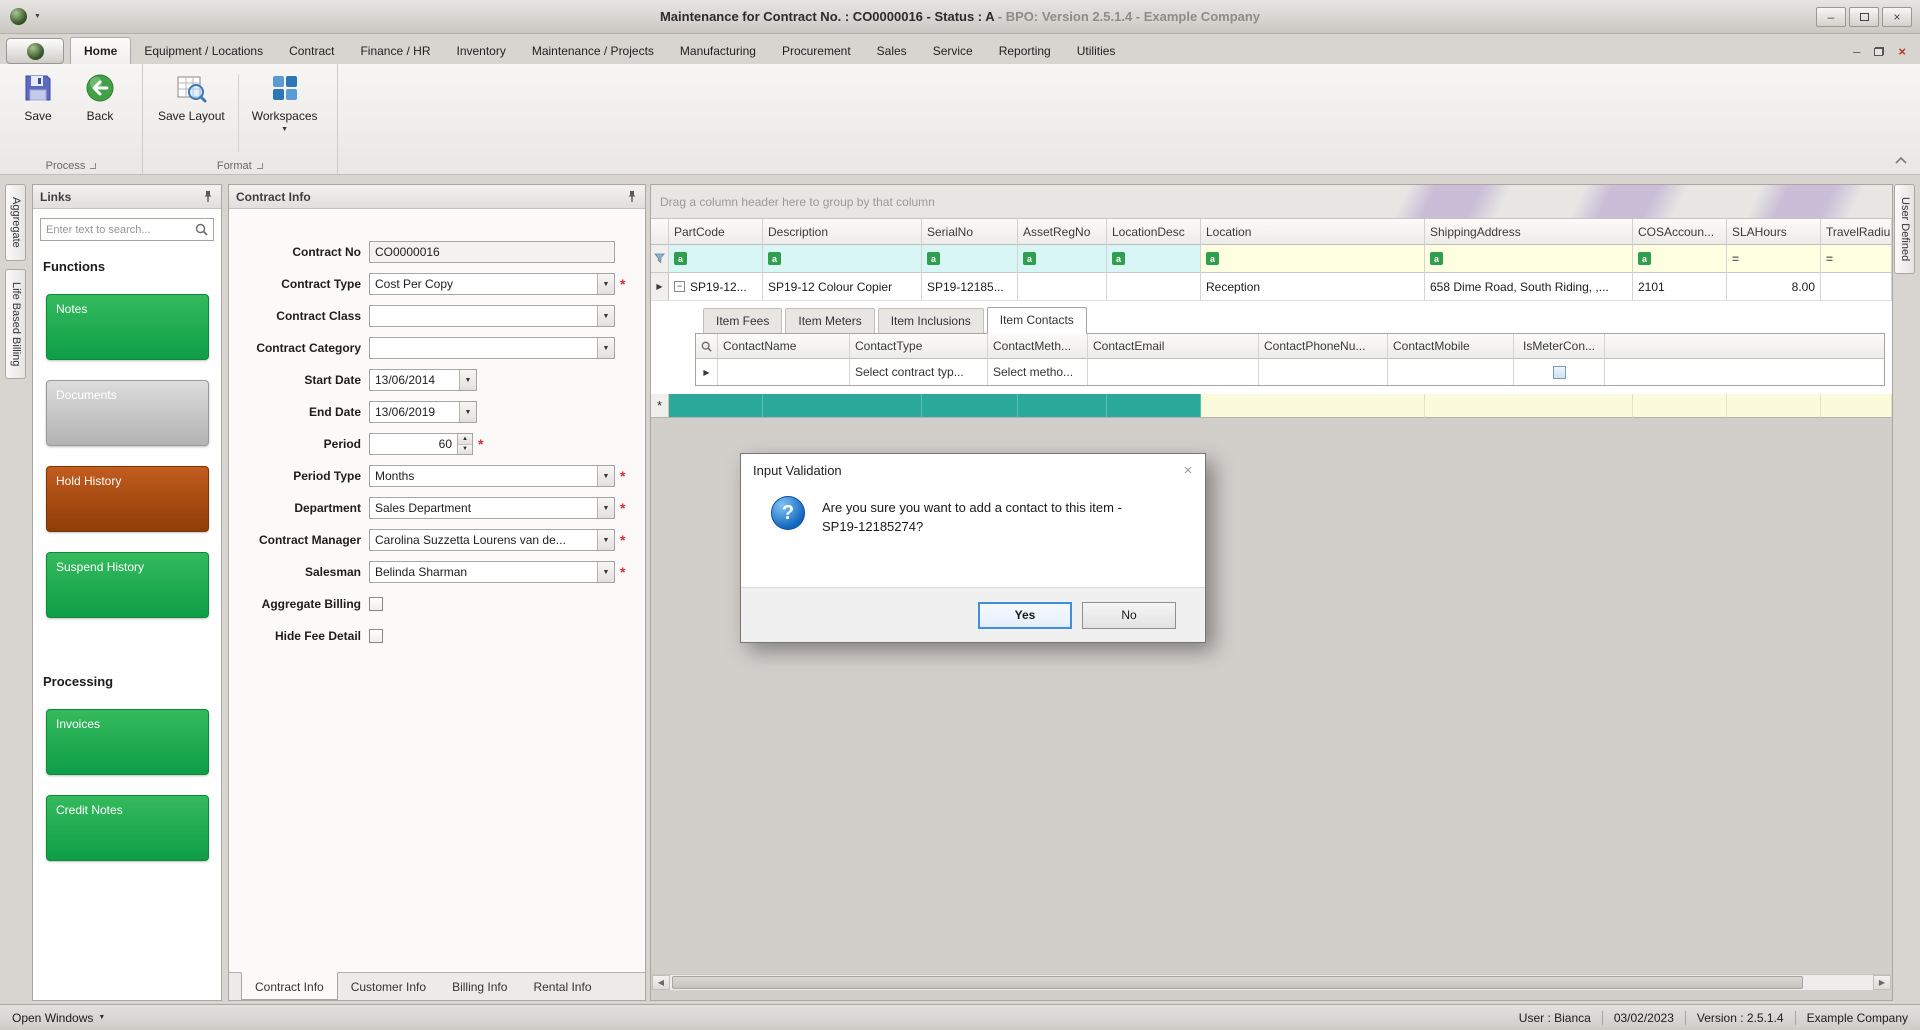 This screenshot has width=1920, height=1030. I want to click on mdi-restore-button, so click(1879, 51).